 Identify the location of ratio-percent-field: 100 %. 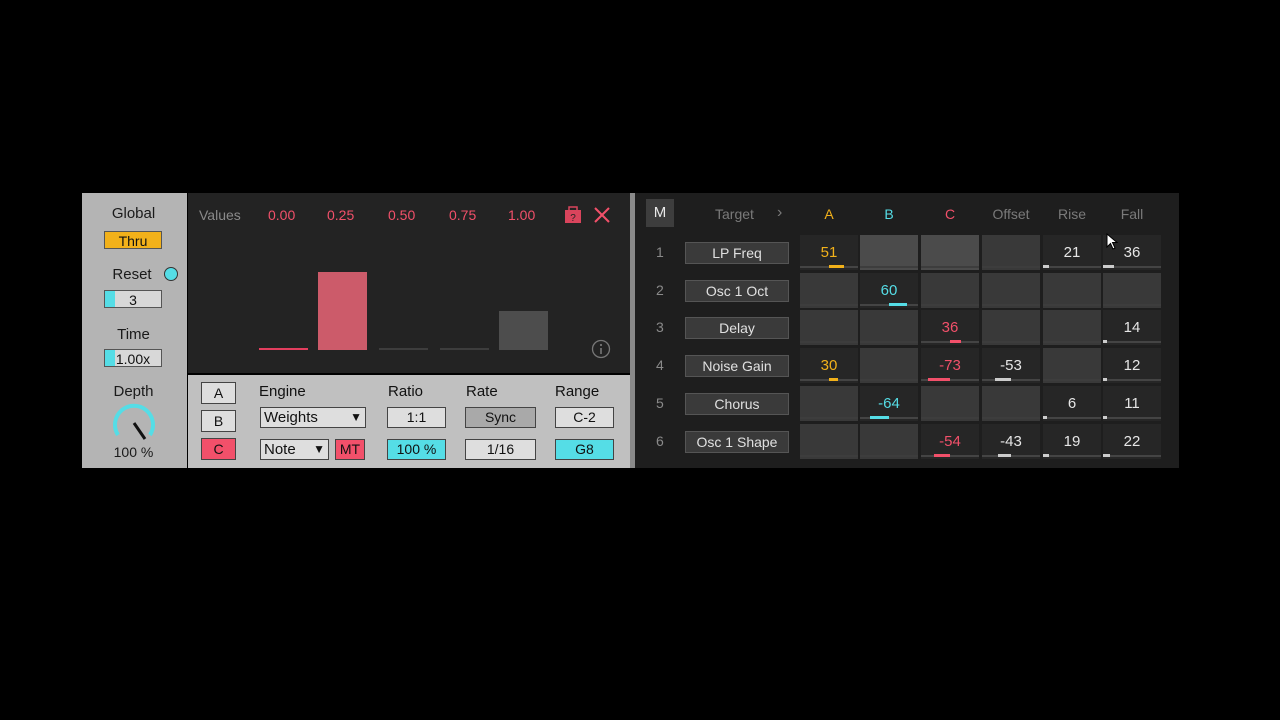
(416, 449).